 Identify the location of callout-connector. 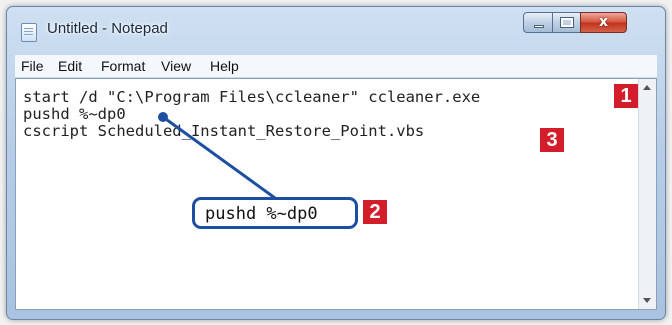
(217, 156).